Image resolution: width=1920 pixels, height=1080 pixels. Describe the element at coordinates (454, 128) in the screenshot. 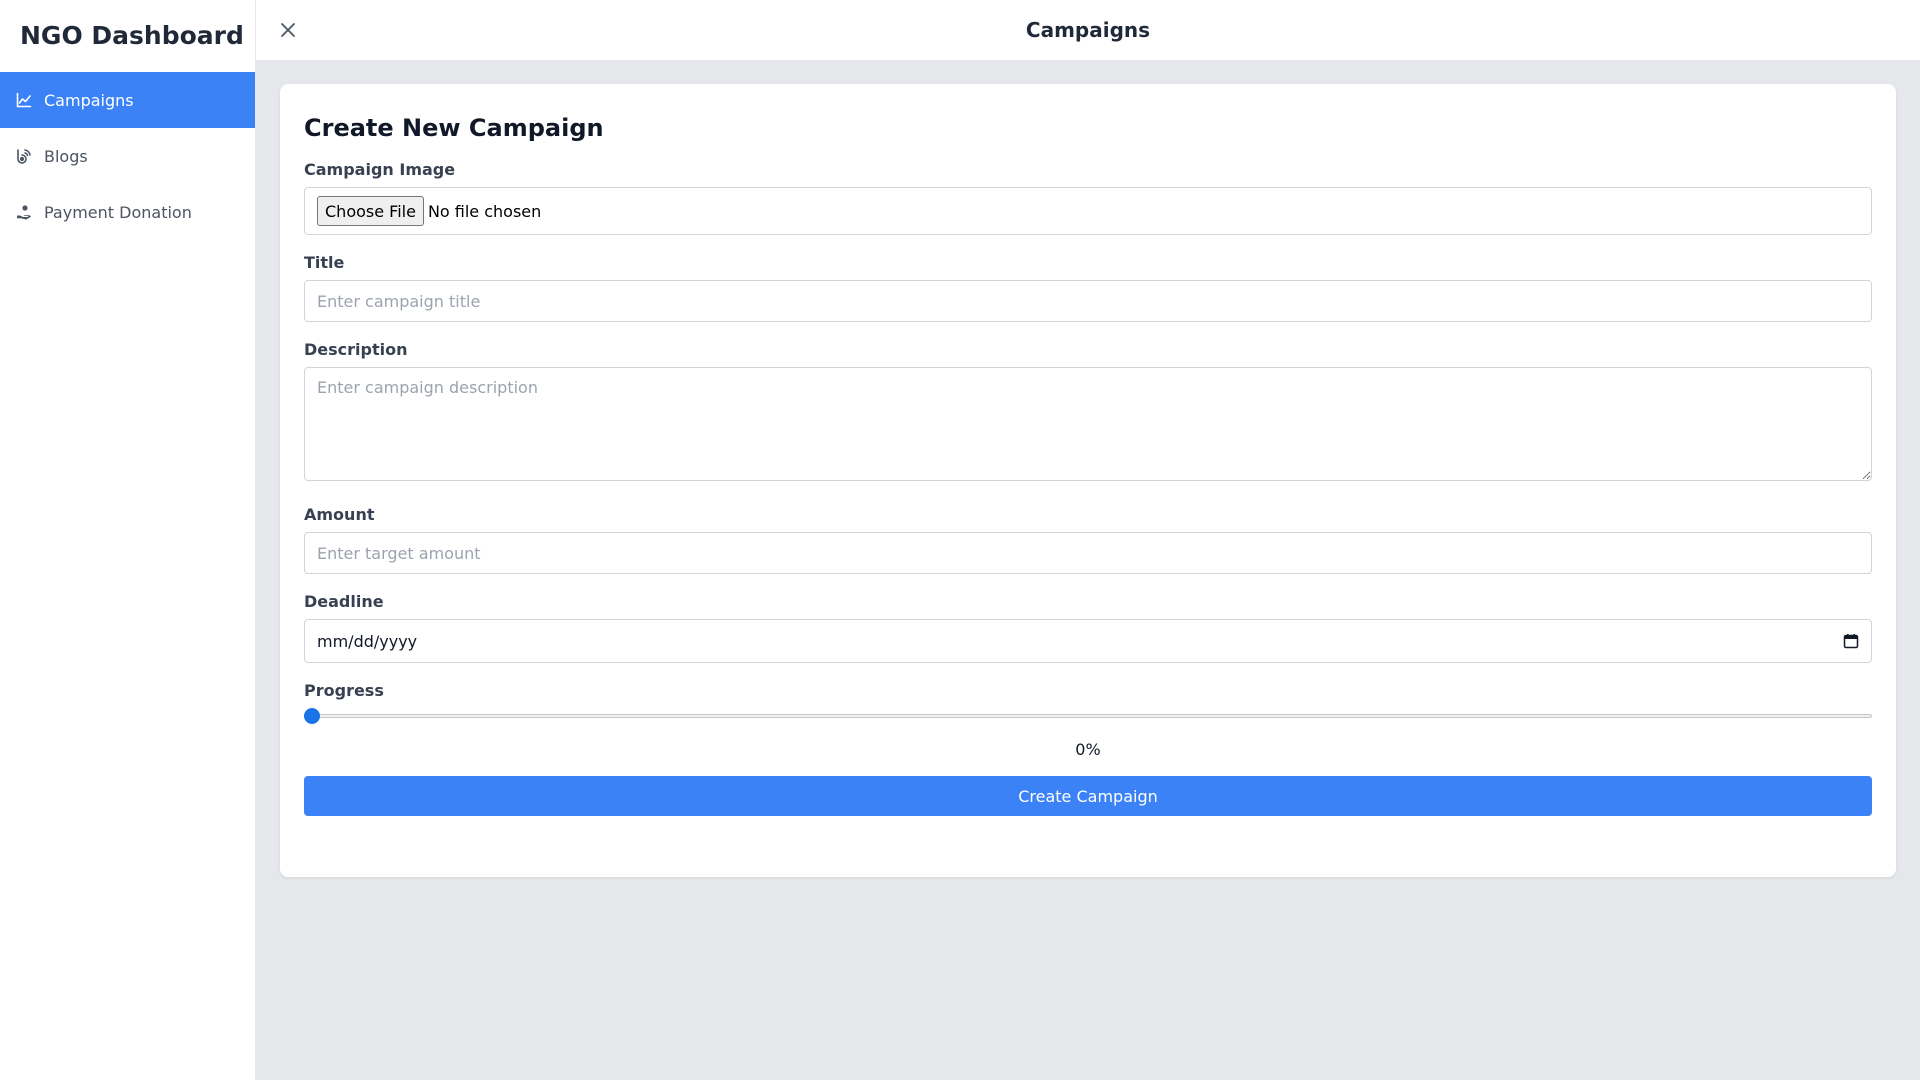

I see `form-title: Create New Campaign` at that location.